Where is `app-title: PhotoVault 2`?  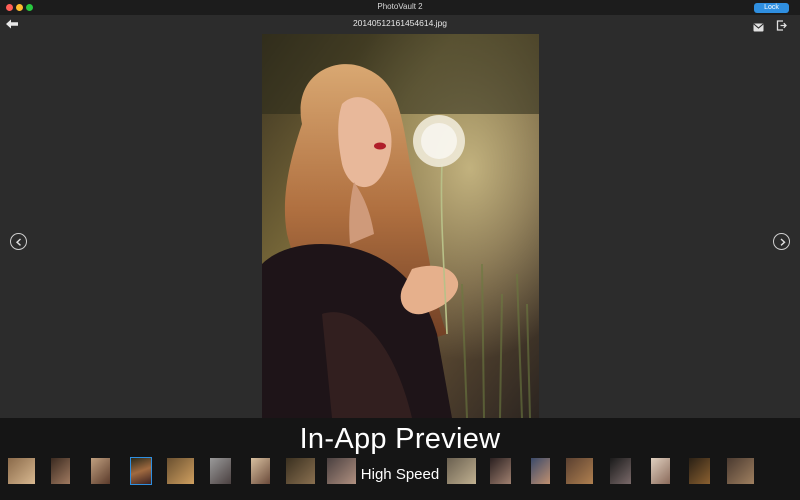 app-title: PhotoVault 2 is located at coordinates (400, 6).